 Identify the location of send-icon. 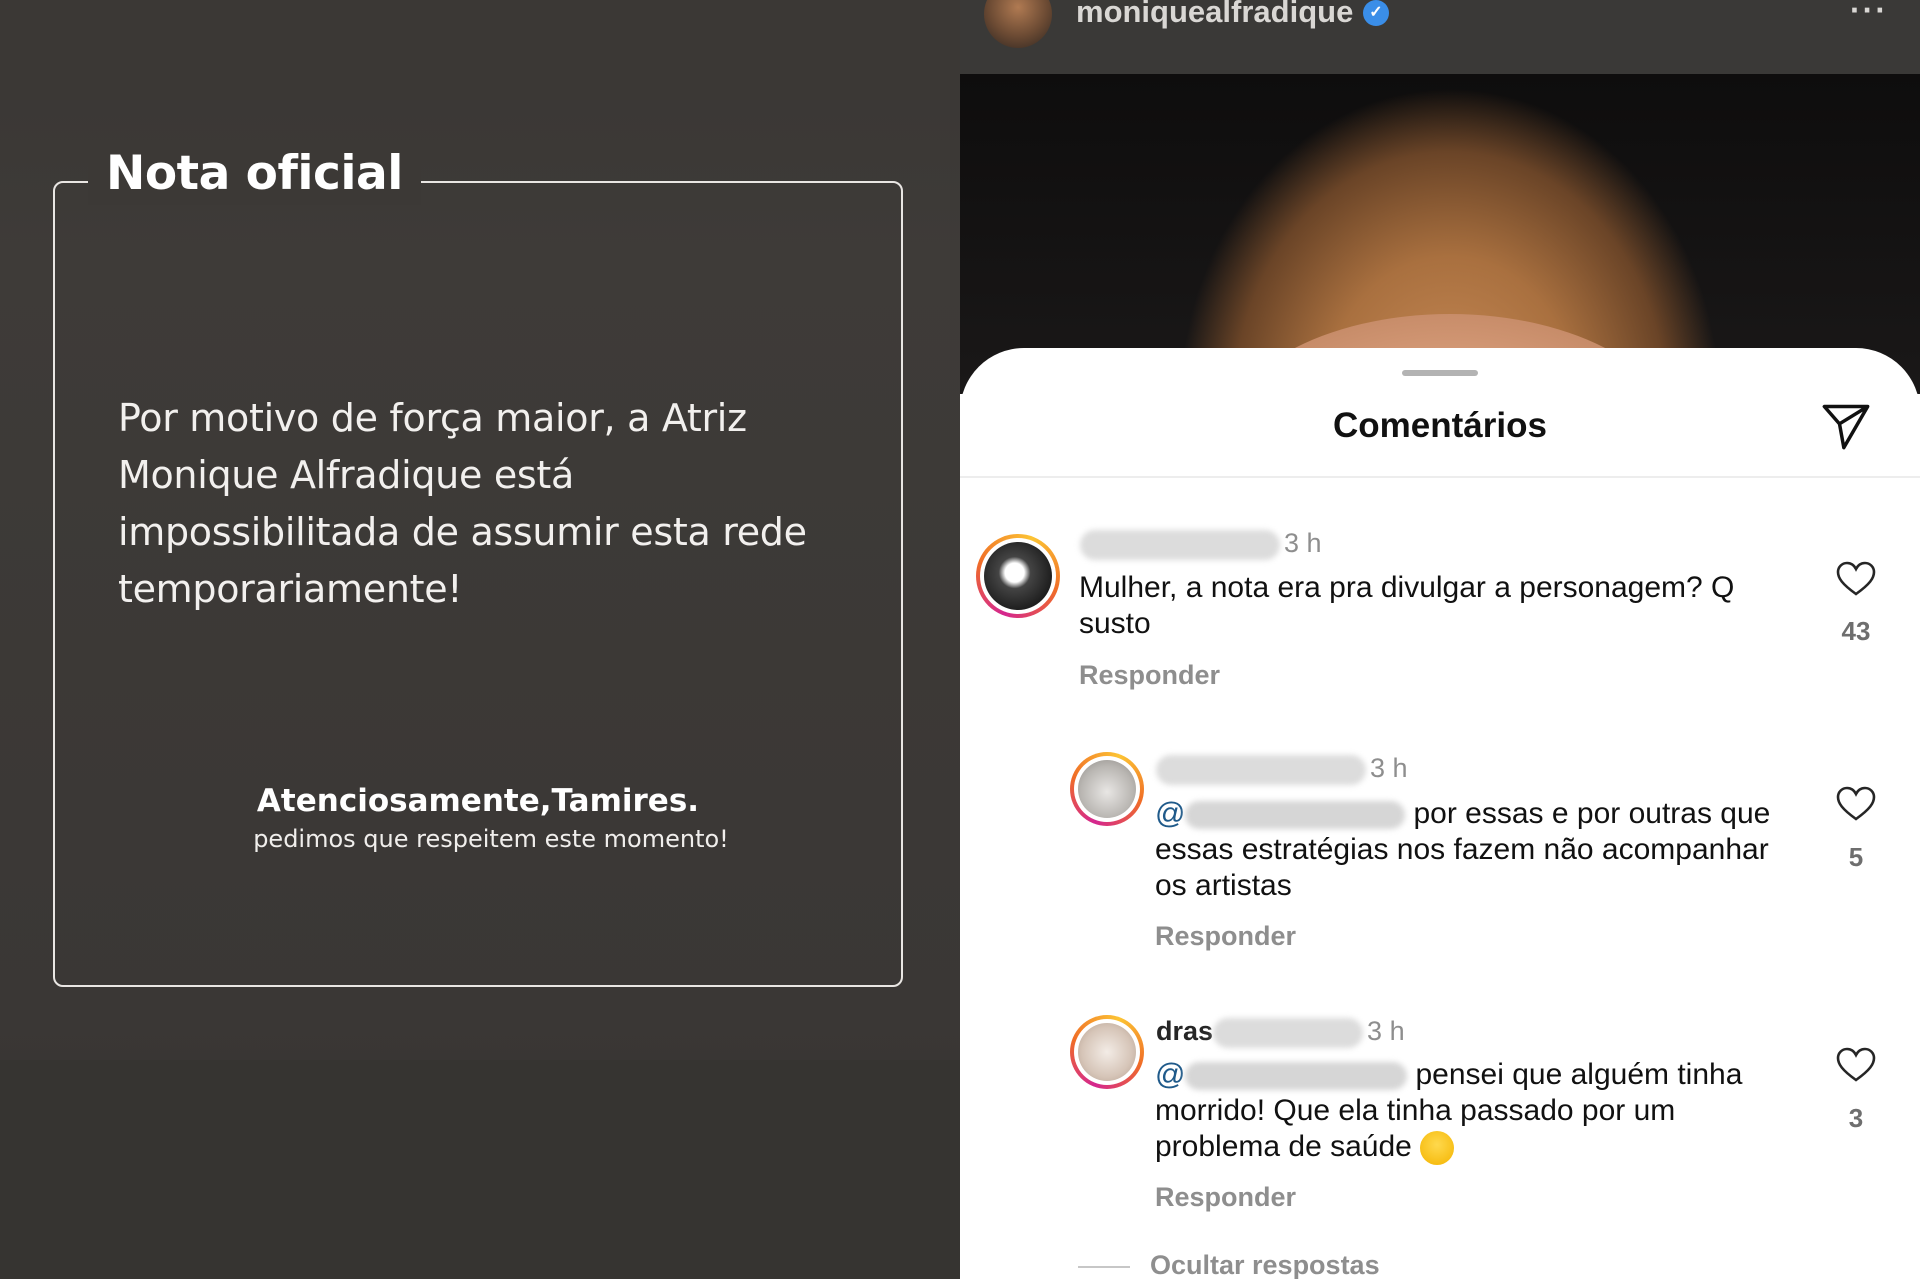
(1846, 426).